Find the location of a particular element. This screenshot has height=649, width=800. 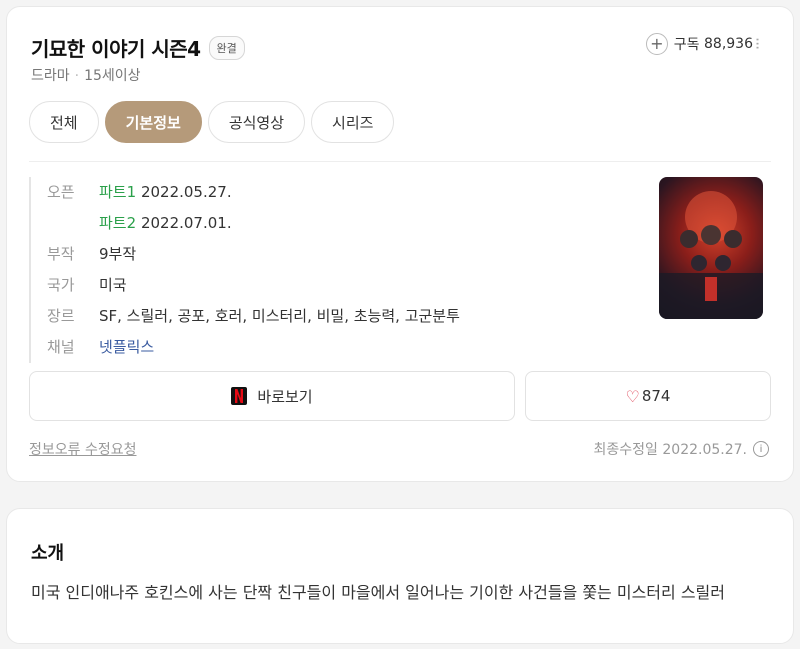

poster-image is located at coordinates (711, 248).